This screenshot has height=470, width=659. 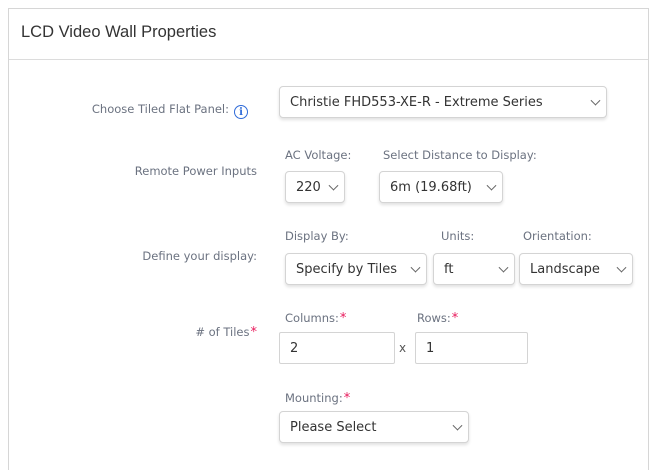 I want to click on tiles-label-text: # of Tiles, so click(x=222, y=332).